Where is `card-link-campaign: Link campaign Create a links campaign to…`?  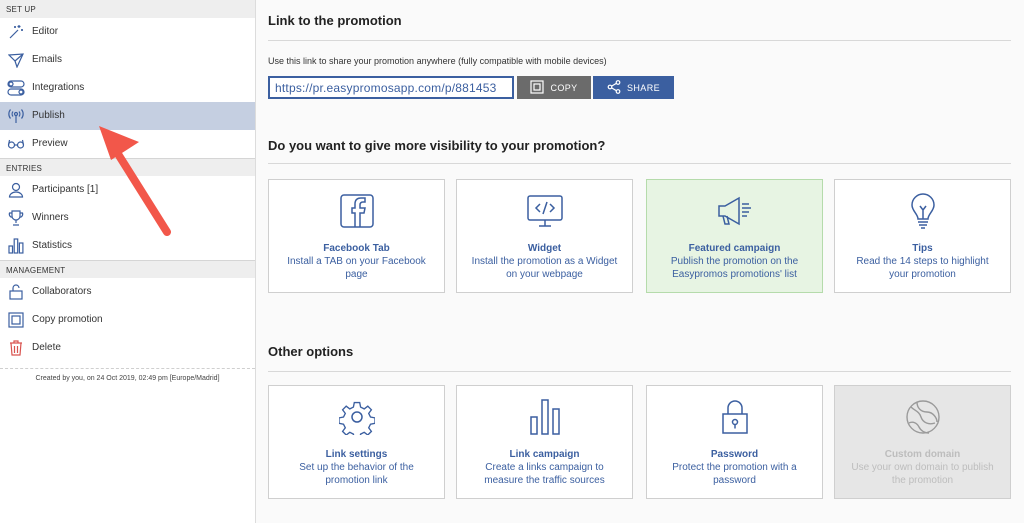
card-link-campaign: Link campaign Create a links campaign to… is located at coordinates (544, 442).